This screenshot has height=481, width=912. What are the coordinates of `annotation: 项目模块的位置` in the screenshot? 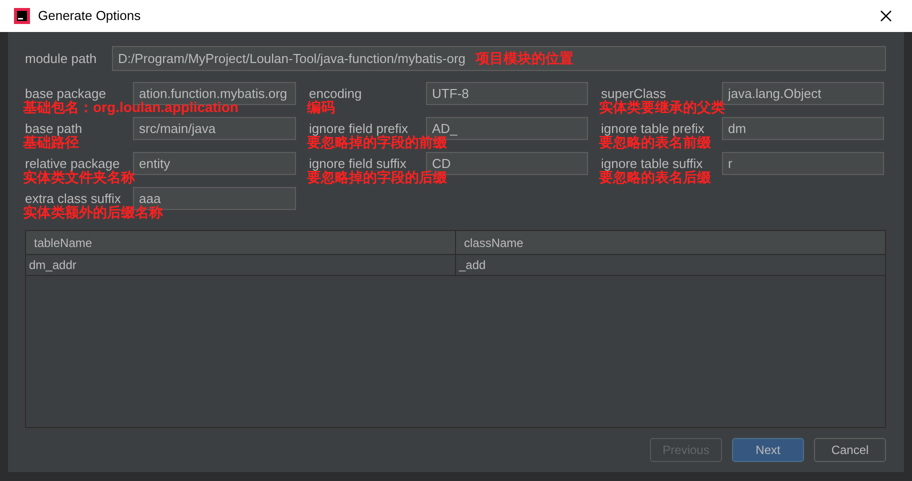 It's located at (525, 58).